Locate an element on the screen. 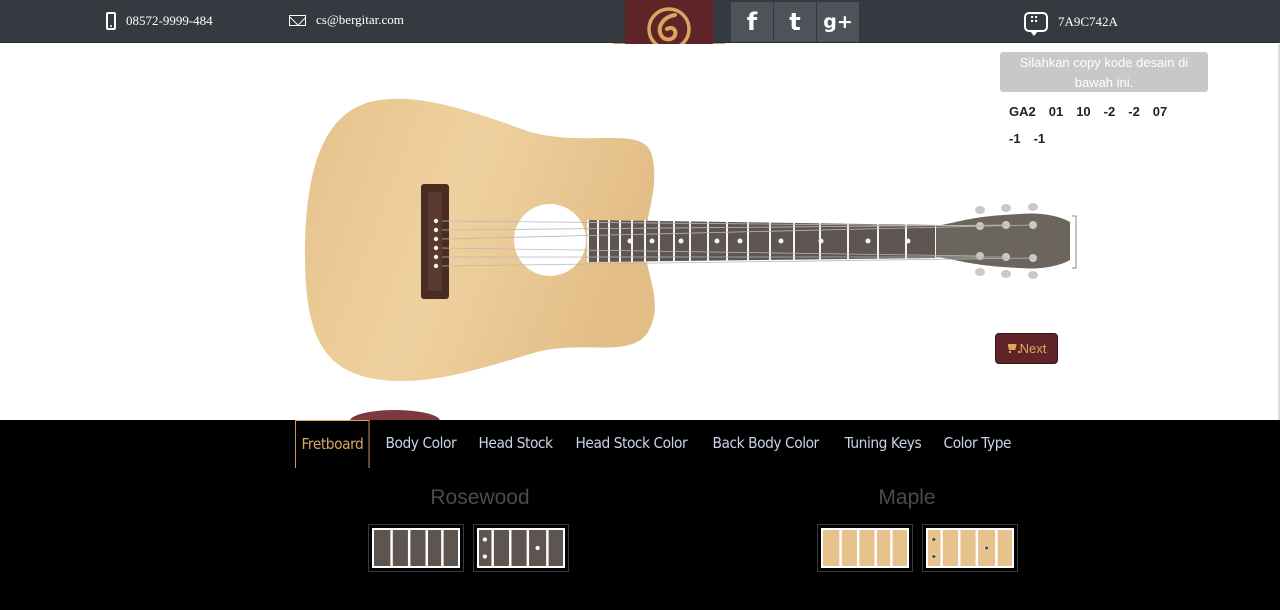 Image resolution: width=1280 pixels, height=610 pixels. rosewood-plain-swatch is located at coordinates (416, 548).